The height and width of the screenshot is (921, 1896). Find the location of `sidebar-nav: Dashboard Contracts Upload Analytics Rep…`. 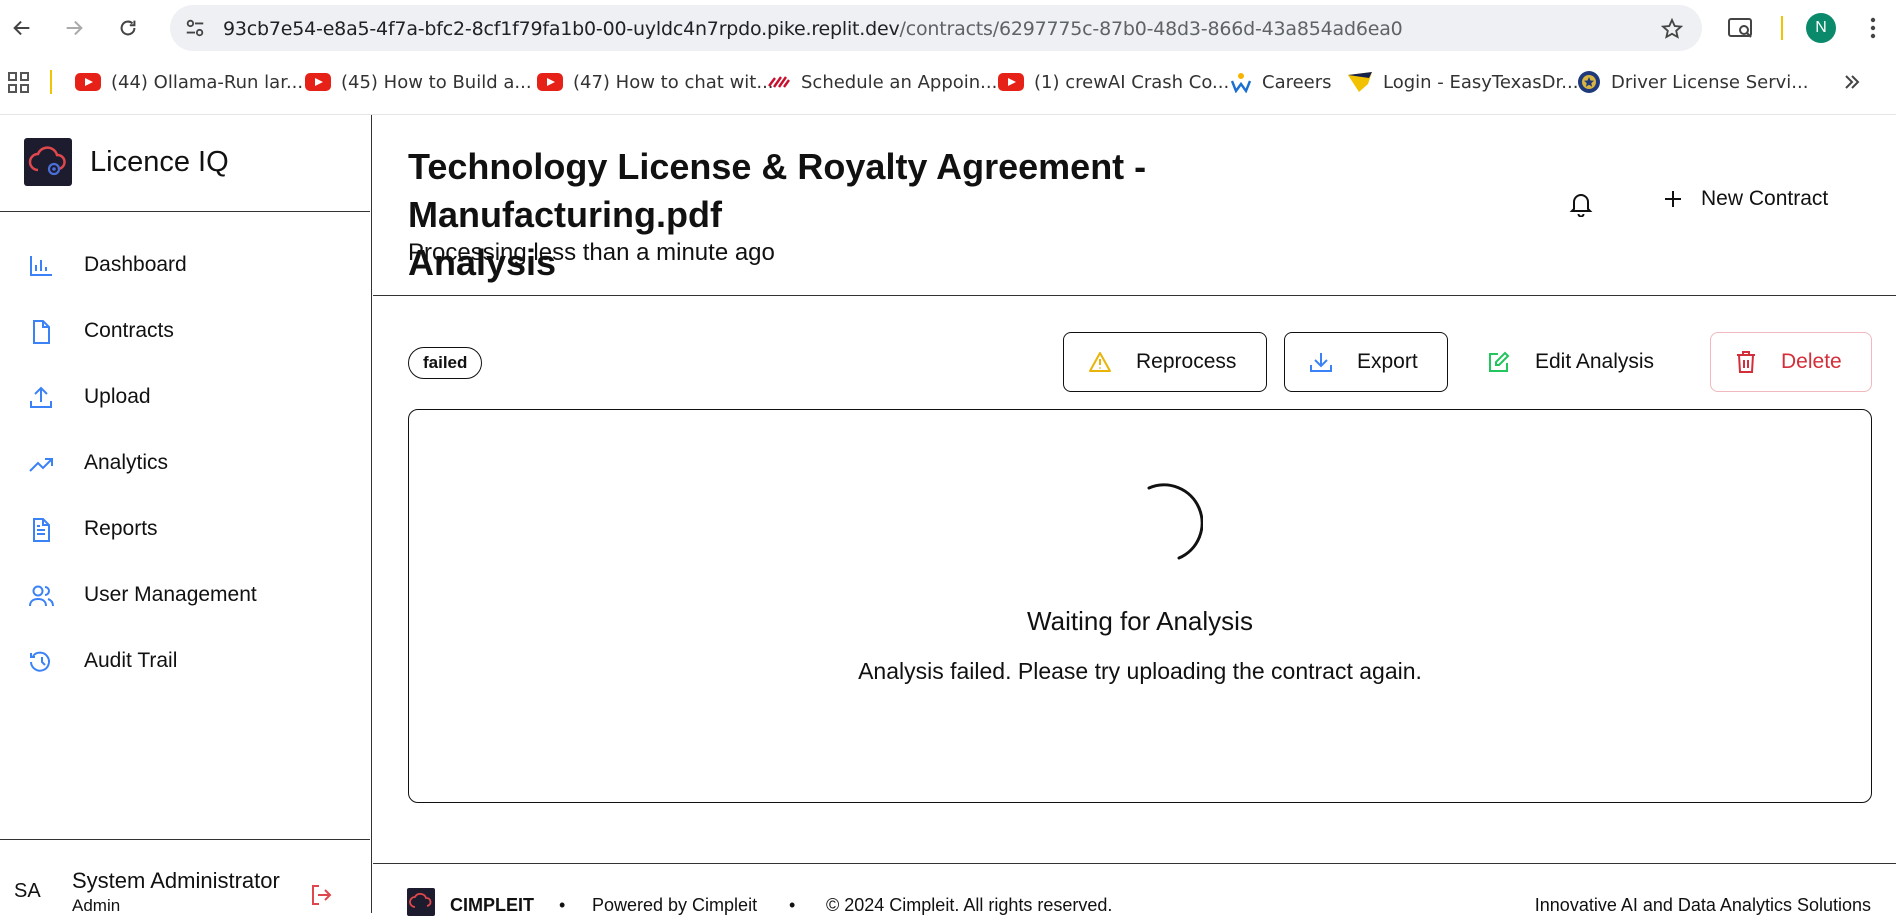

sidebar-nav: Dashboard Contracts Upload Analytics Rep… is located at coordinates (185, 464).